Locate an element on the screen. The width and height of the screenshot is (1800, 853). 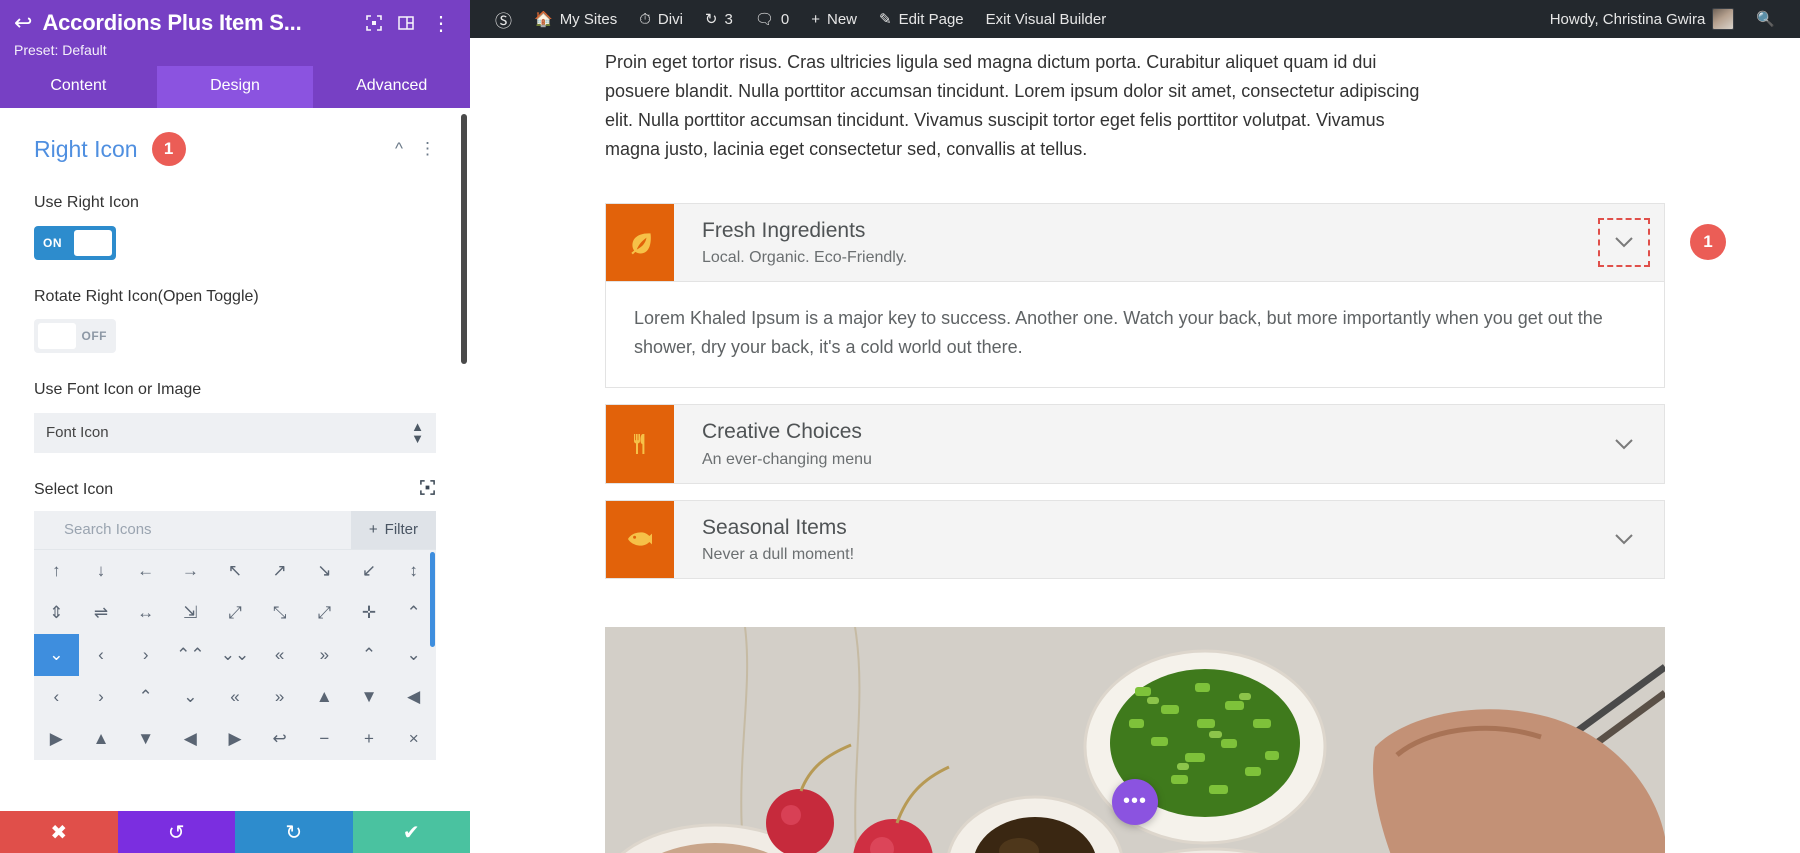
admin-bar-item-updates: ↻ 3 is located at coordinates (719, 19).